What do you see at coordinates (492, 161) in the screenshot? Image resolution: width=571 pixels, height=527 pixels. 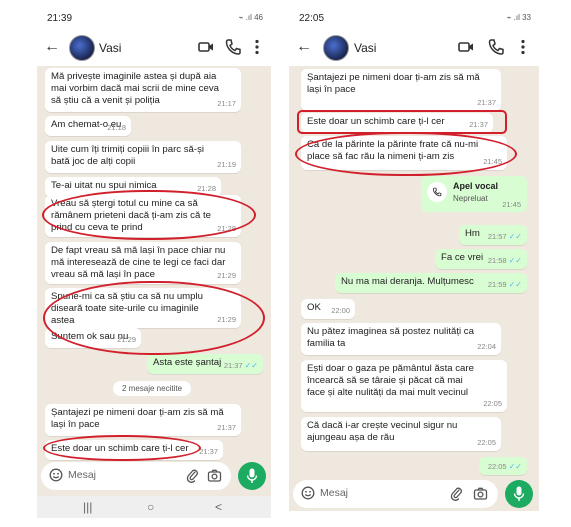 I see `message-time: 21:45` at bounding box center [492, 161].